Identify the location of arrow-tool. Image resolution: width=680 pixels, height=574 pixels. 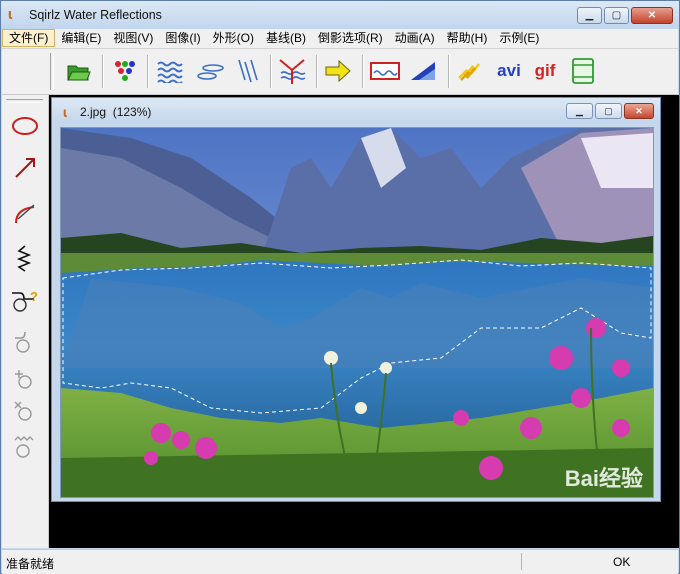
(25, 168).